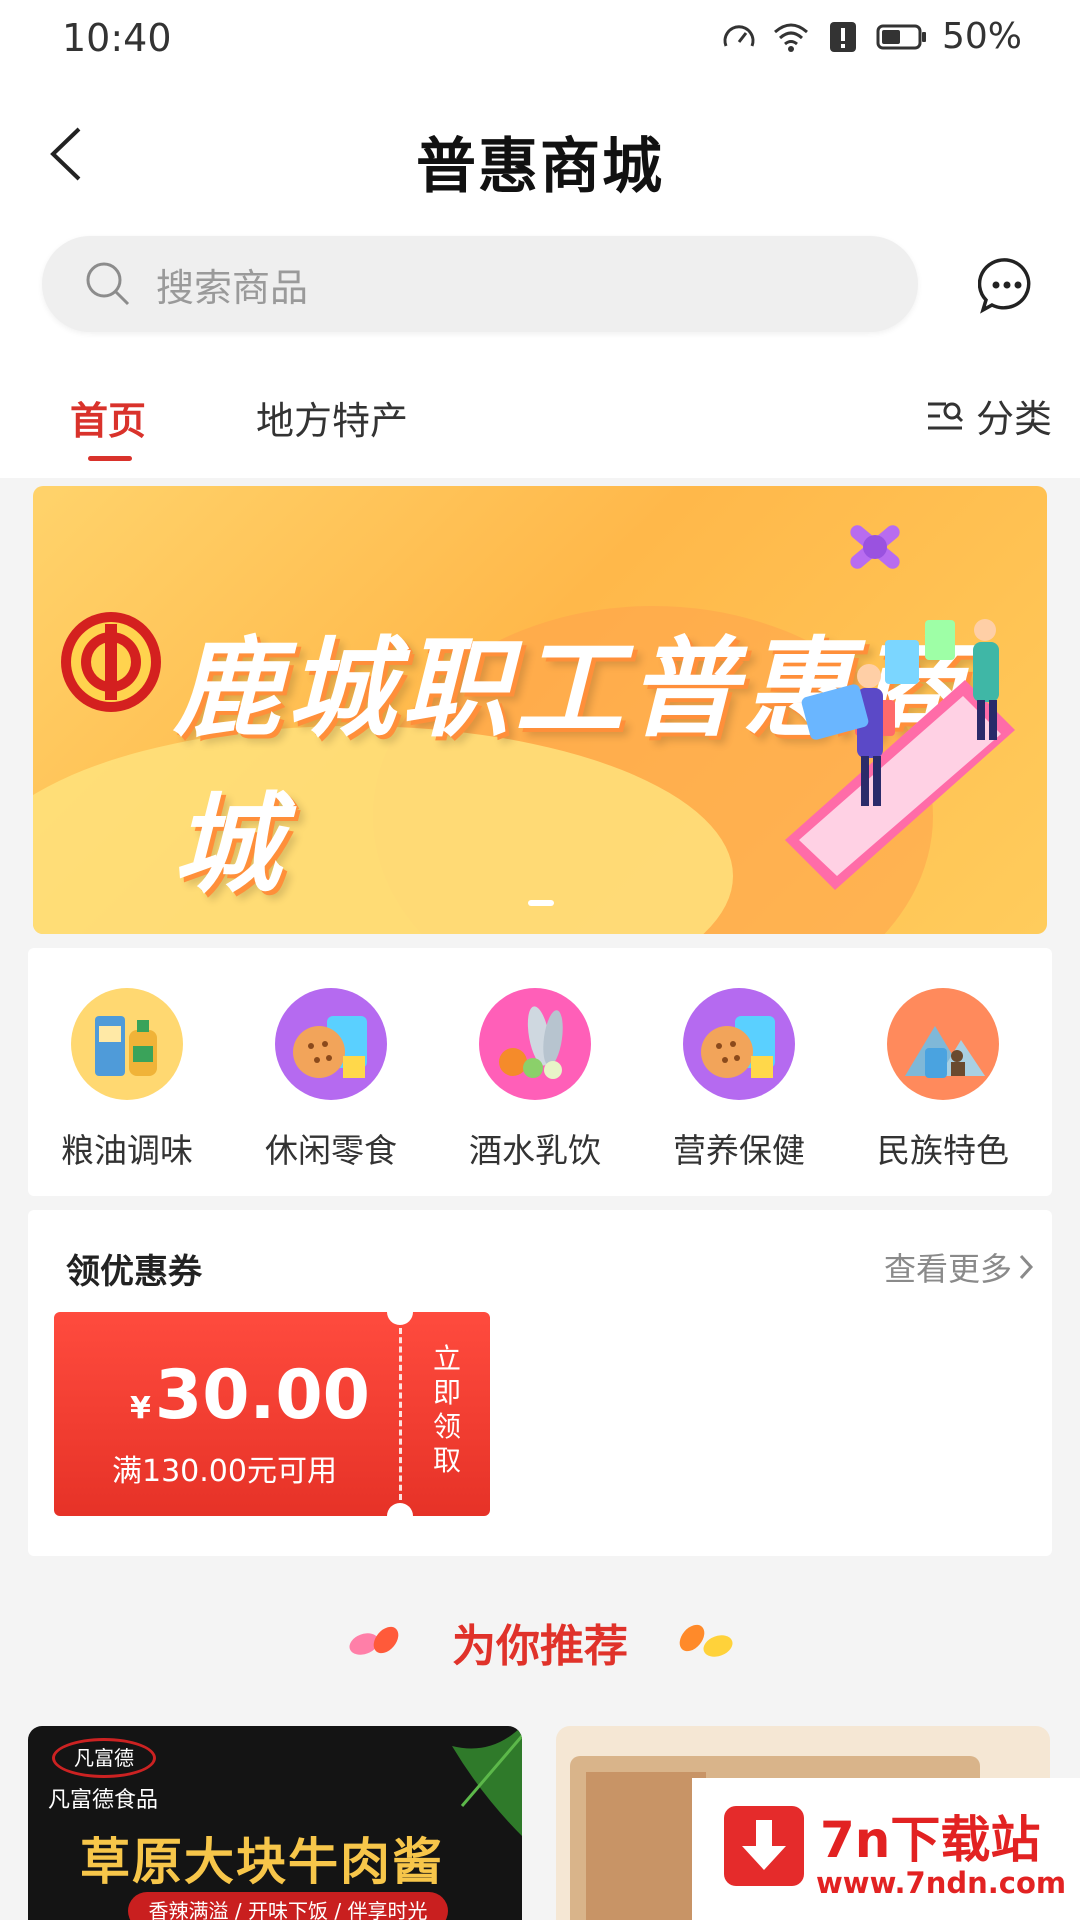 The height and width of the screenshot is (1920, 1080). Describe the element at coordinates (331, 1150) in the screenshot. I see `category-label: 休闲零食` at that location.